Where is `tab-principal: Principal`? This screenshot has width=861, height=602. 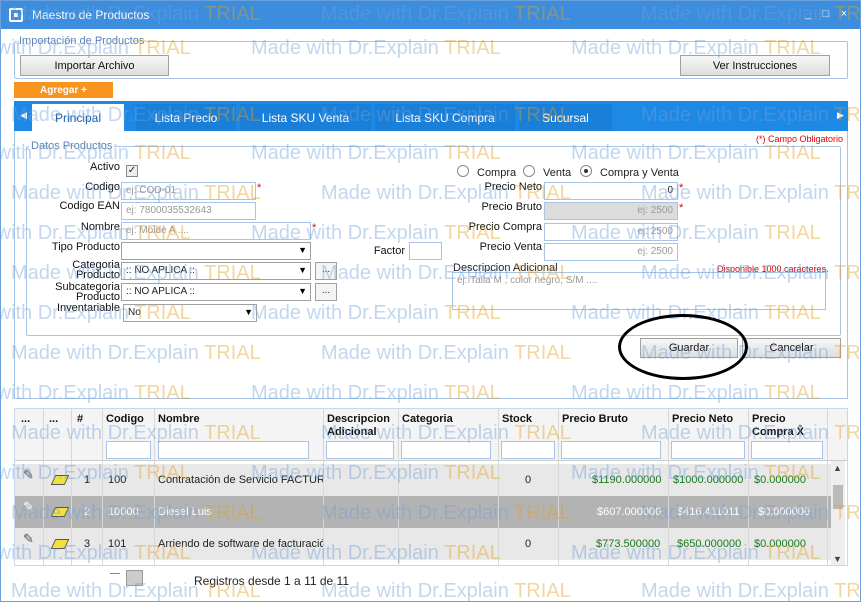 tab-principal: Principal is located at coordinates (78, 117).